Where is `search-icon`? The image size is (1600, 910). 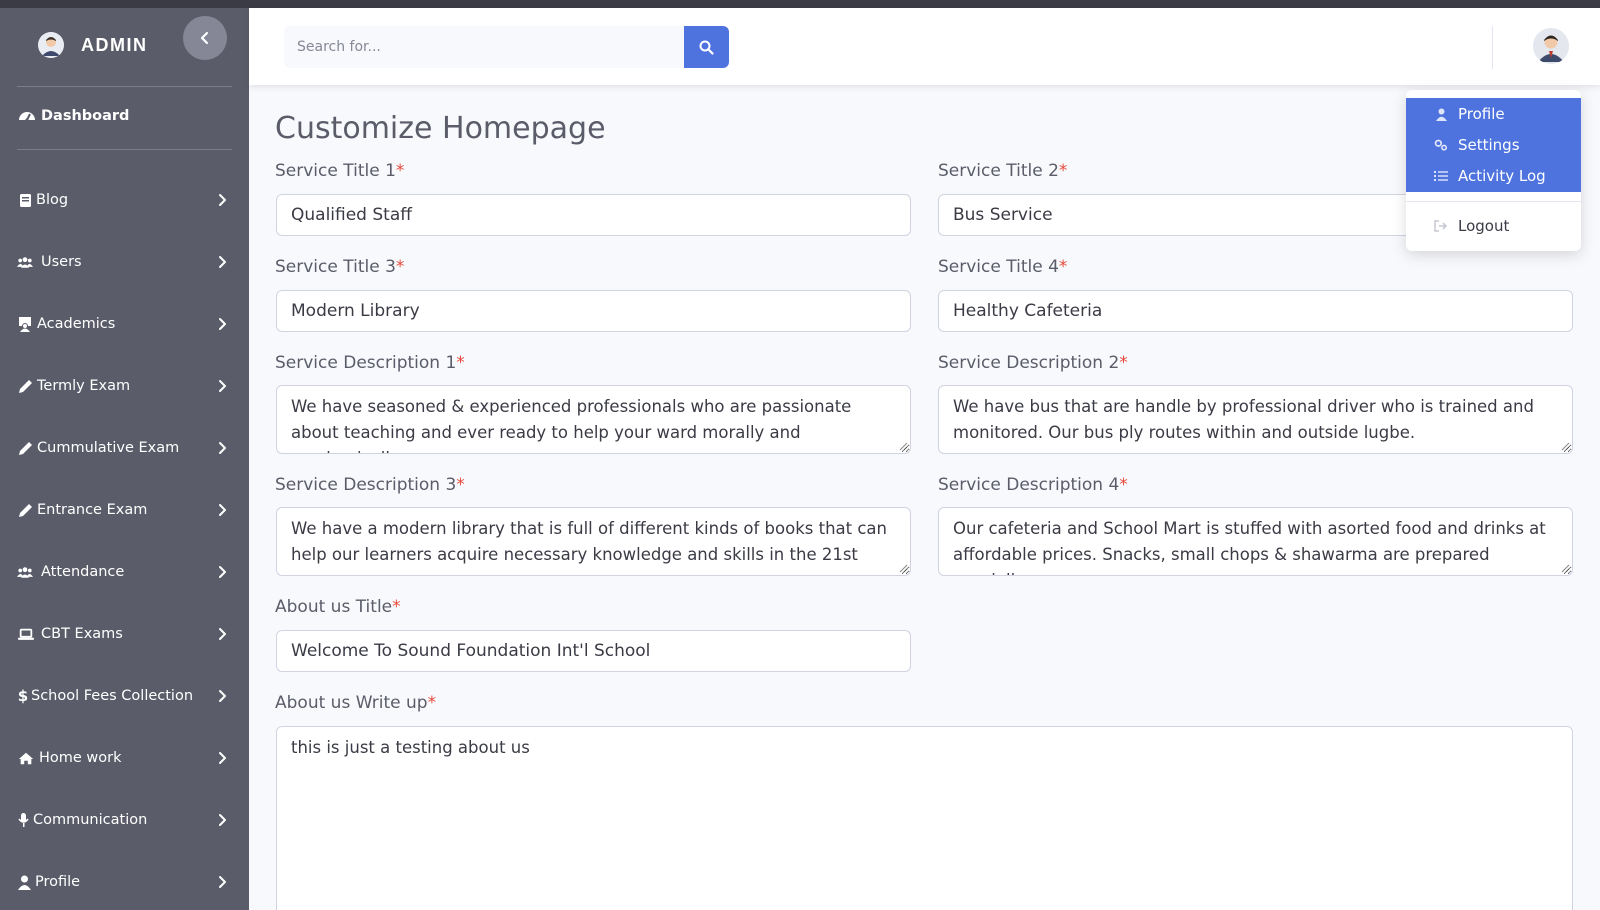 search-icon is located at coordinates (706, 47).